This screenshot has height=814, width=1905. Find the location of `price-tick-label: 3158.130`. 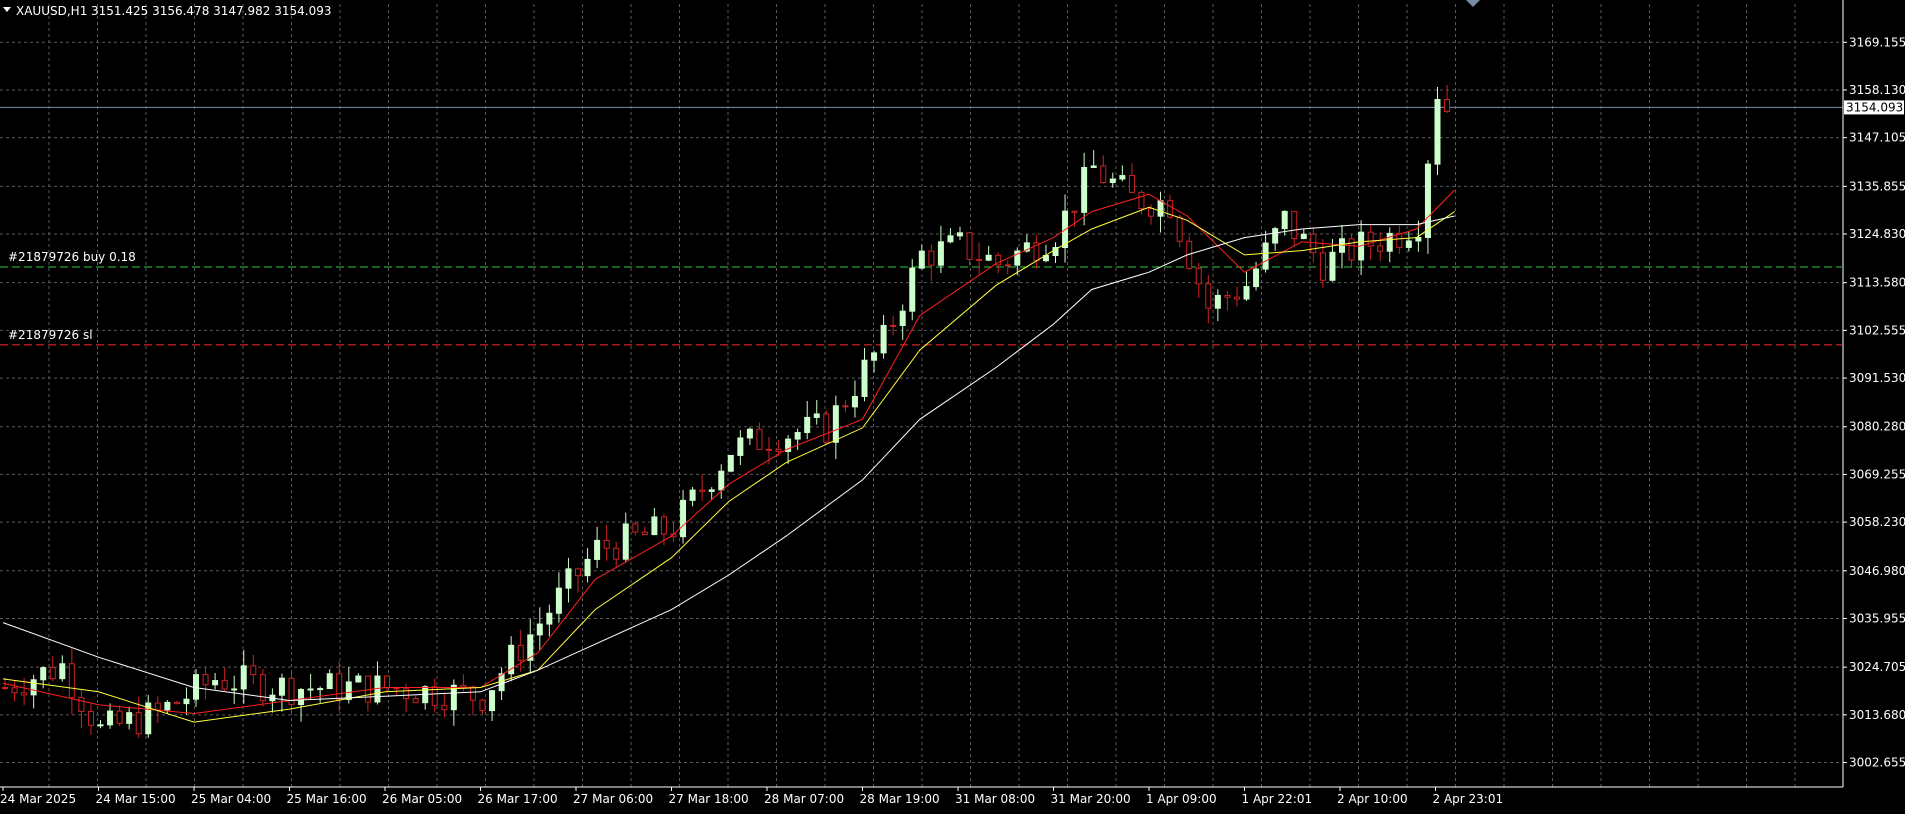

price-tick-label: 3158.130 is located at coordinates (1877, 90).